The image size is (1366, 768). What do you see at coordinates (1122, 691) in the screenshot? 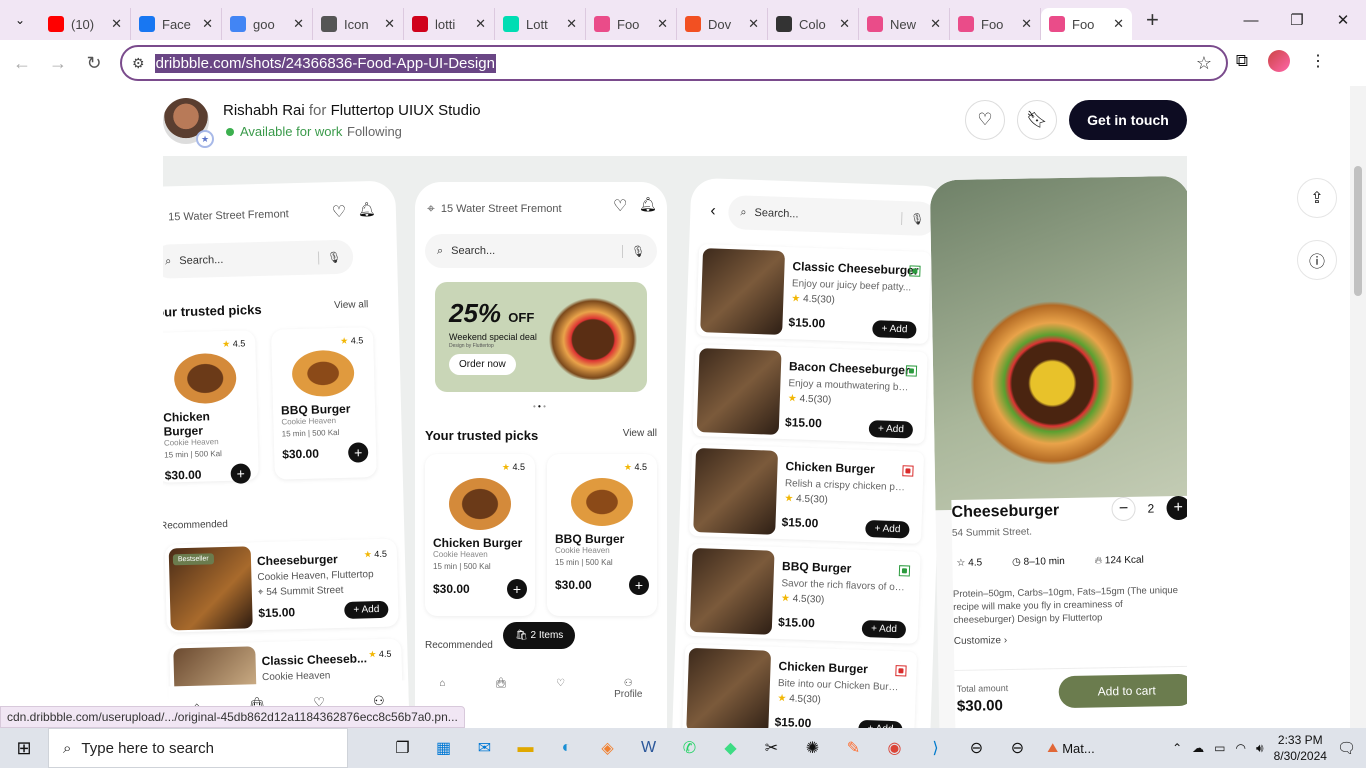
I see `add-to-cart-button: Add to cart` at bounding box center [1122, 691].